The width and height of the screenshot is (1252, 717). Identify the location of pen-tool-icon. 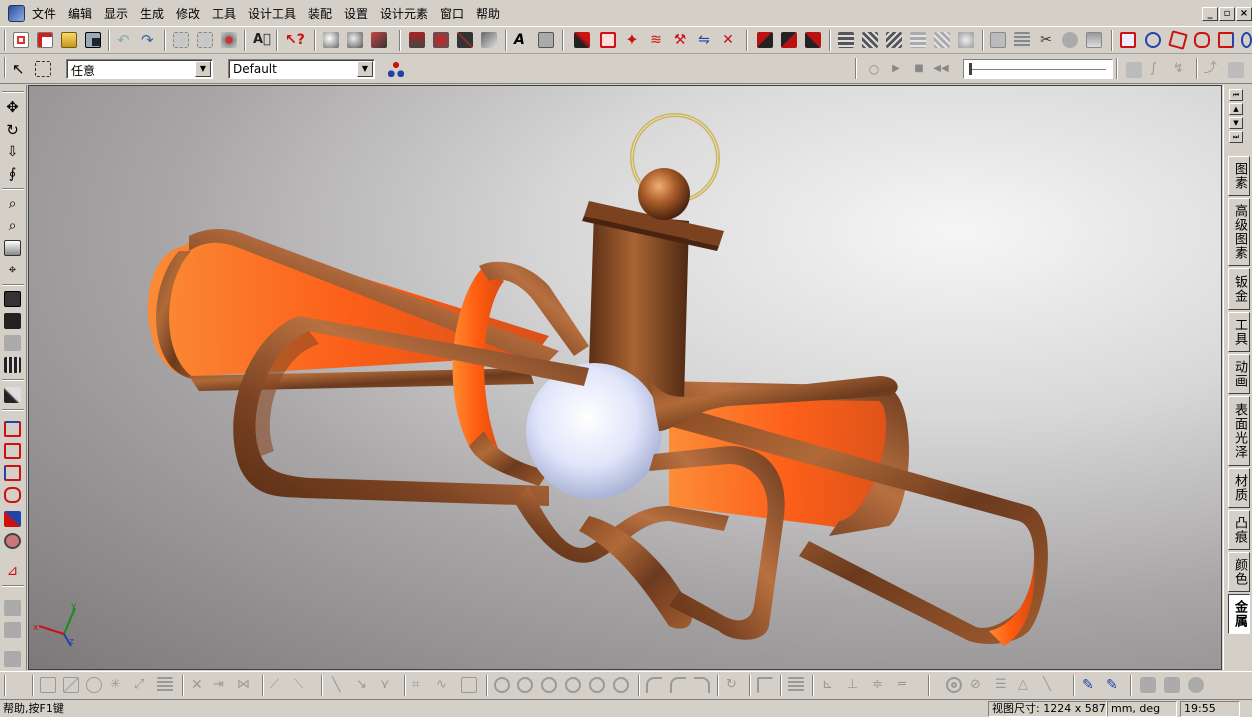
(465, 40).